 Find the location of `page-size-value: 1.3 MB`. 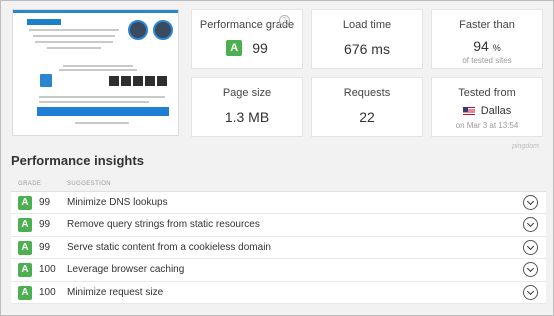

page-size-value: 1.3 MB is located at coordinates (247, 117).